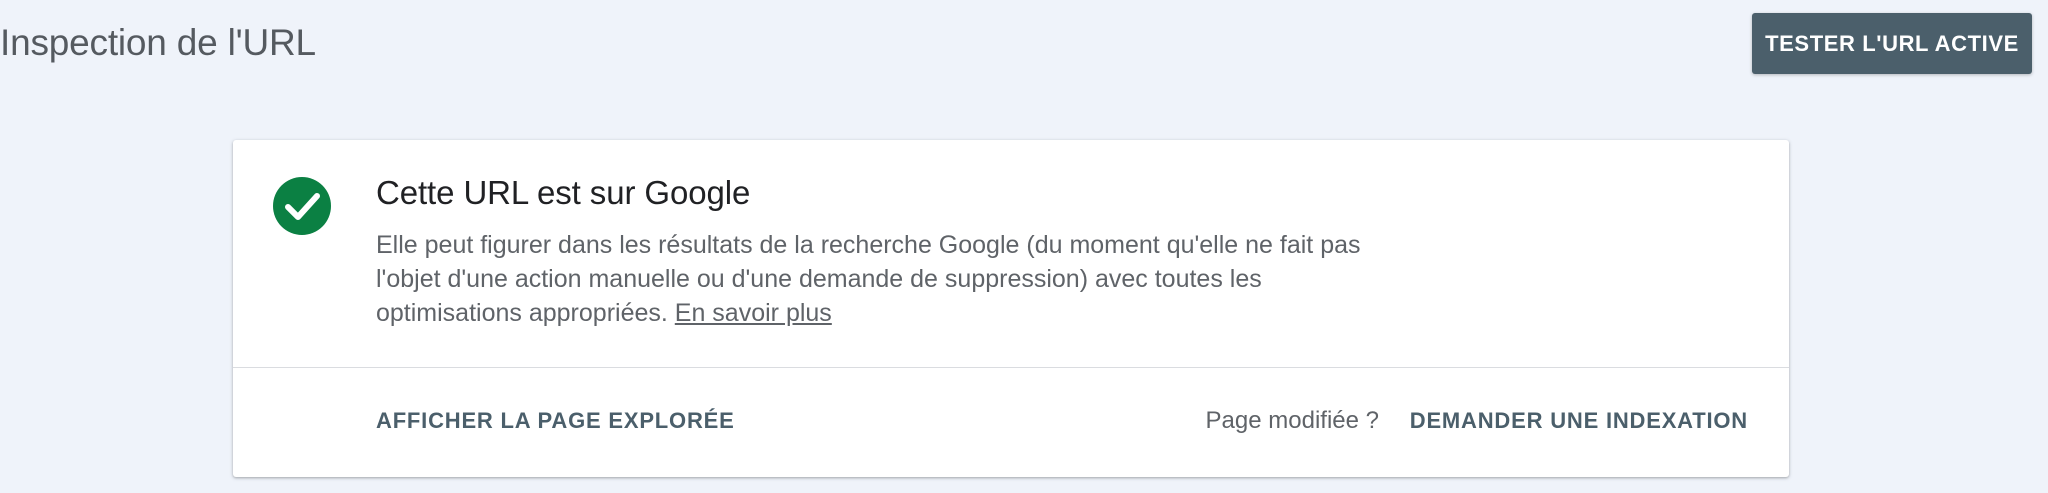 The image size is (2048, 493). What do you see at coordinates (1292, 420) in the screenshot?
I see `page-changed-label: Page modifiée ?` at bounding box center [1292, 420].